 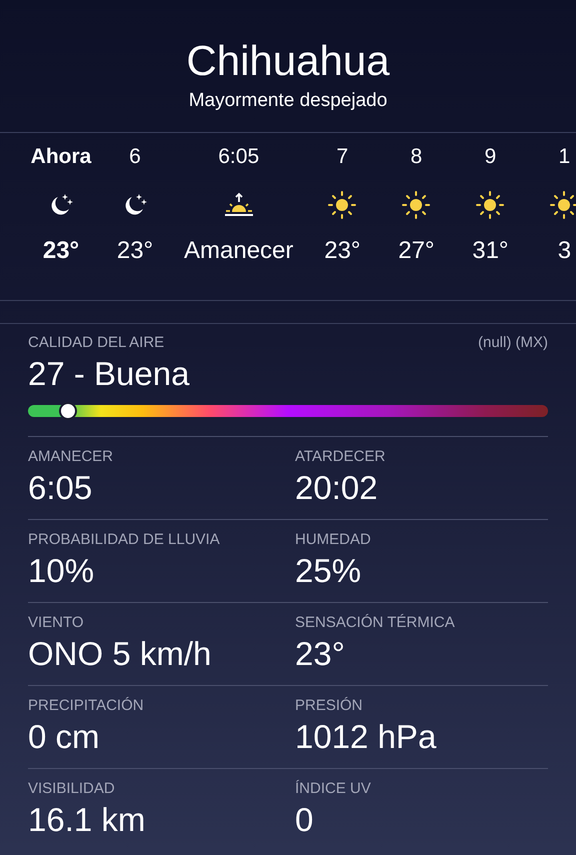 I want to click on hour-label: 9, so click(x=490, y=157).